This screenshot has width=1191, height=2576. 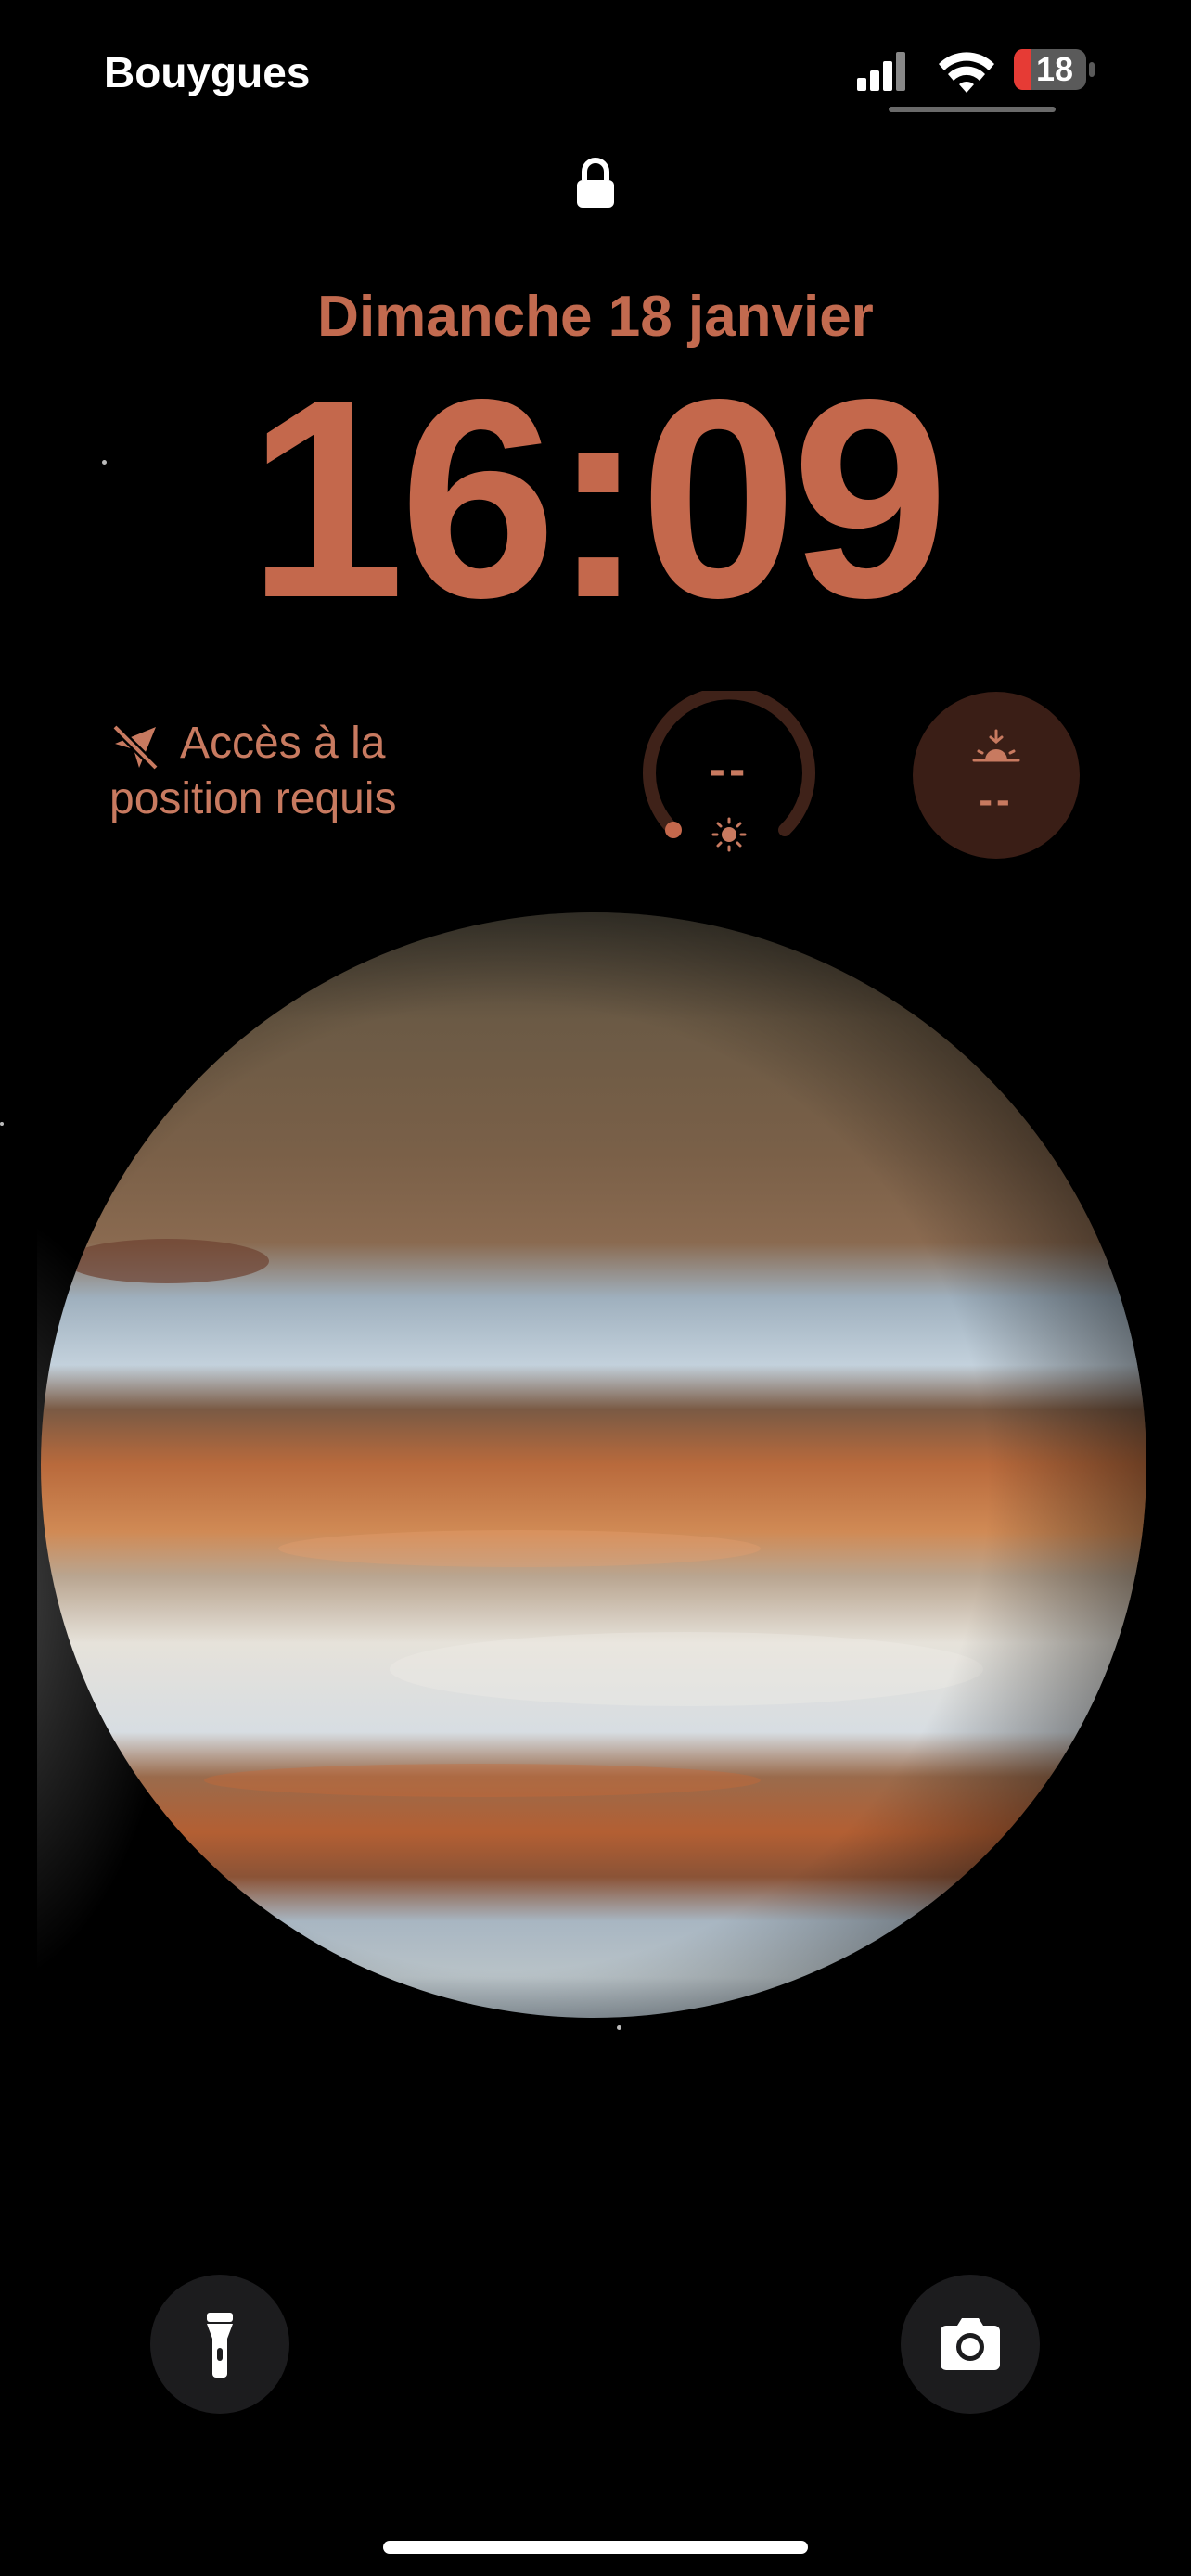 What do you see at coordinates (996, 776) in the screenshot?
I see `sunset-widget: --` at bounding box center [996, 776].